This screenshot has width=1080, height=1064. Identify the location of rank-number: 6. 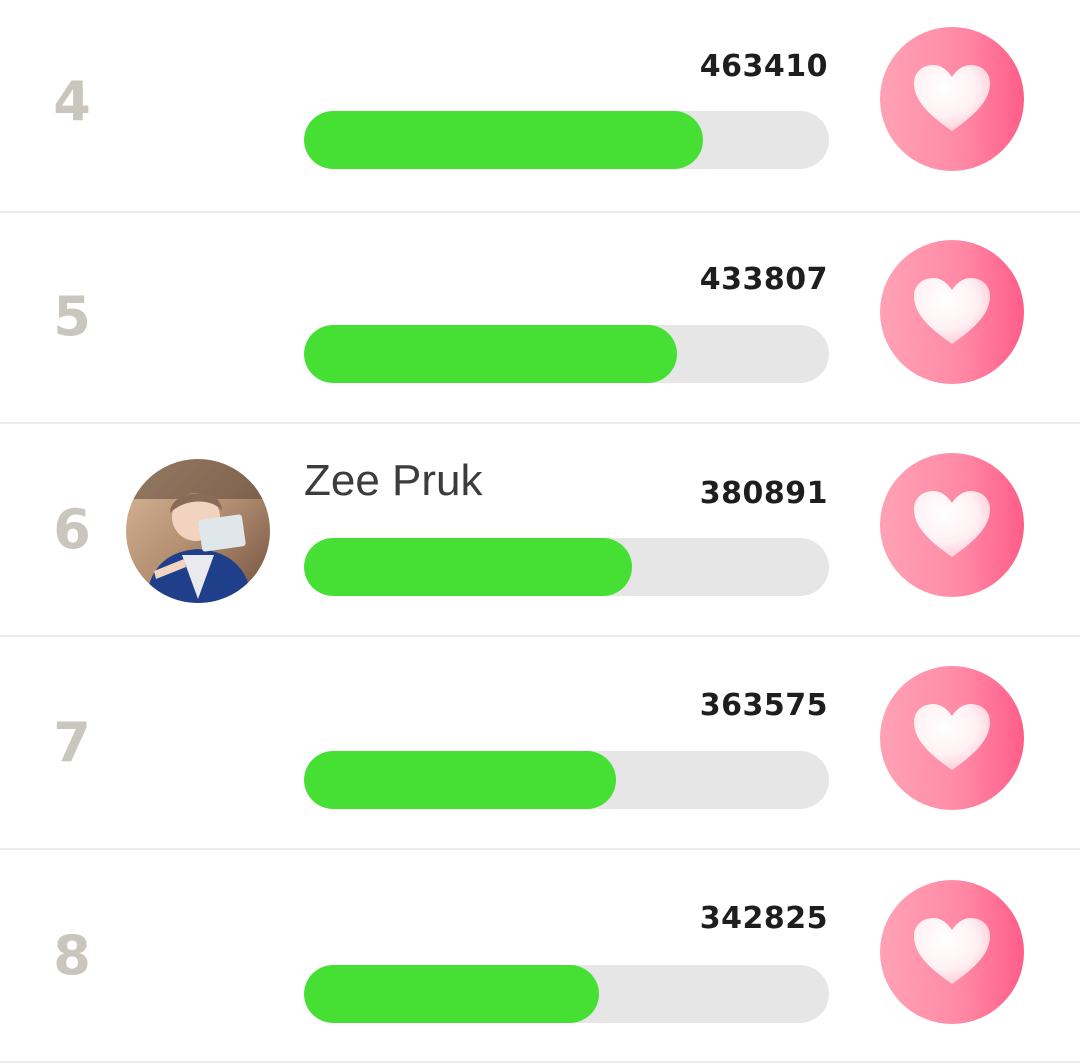
(72, 529).